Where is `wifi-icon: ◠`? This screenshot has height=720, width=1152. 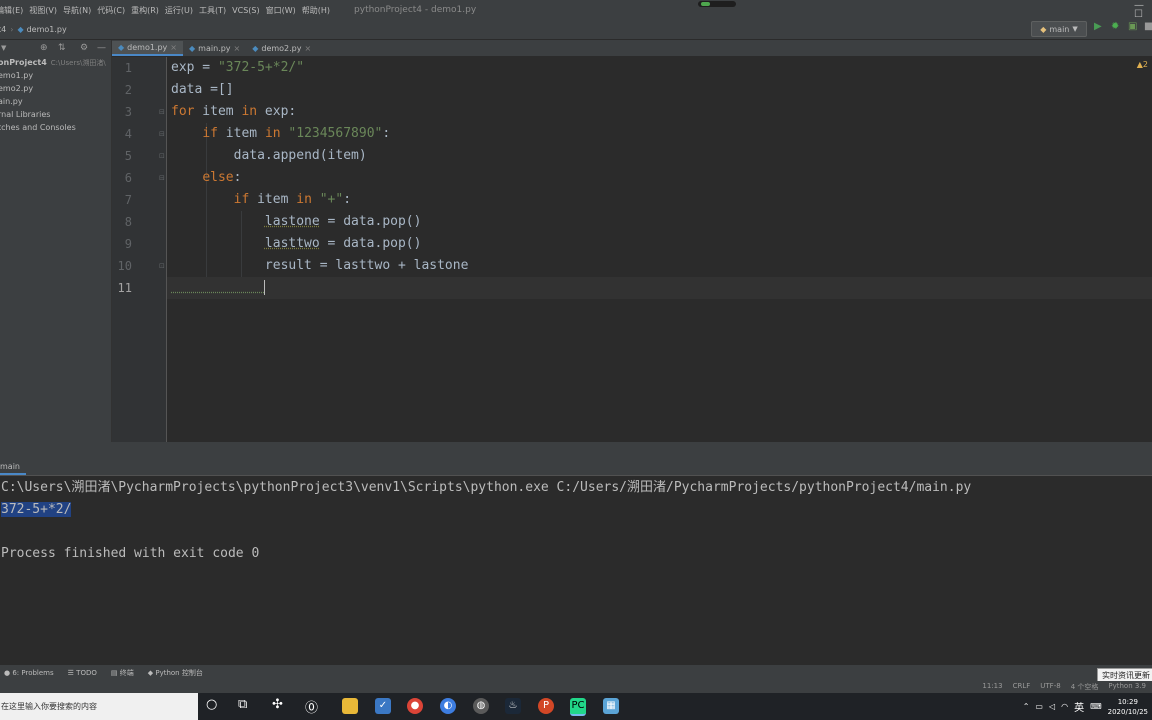 wifi-icon: ◠ is located at coordinates (1064, 706).